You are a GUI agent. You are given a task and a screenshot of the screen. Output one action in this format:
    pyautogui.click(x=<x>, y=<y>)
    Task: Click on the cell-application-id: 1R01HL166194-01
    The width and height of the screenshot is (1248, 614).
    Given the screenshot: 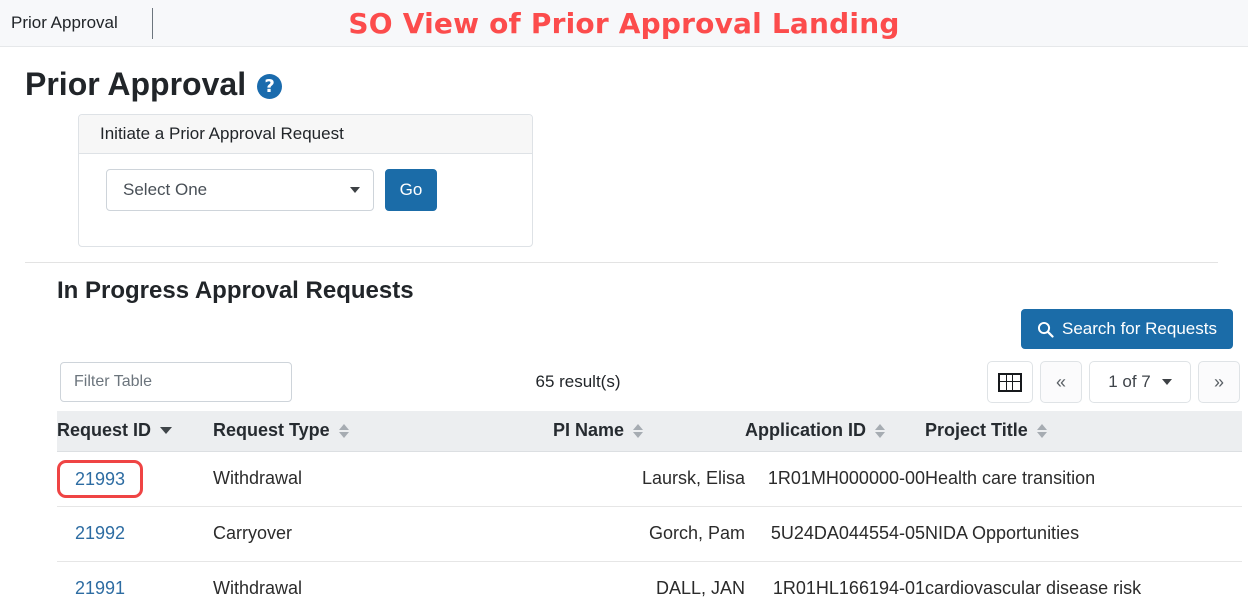 What is the action you would take?
    pyautogui.click(x=835, y=587)
    